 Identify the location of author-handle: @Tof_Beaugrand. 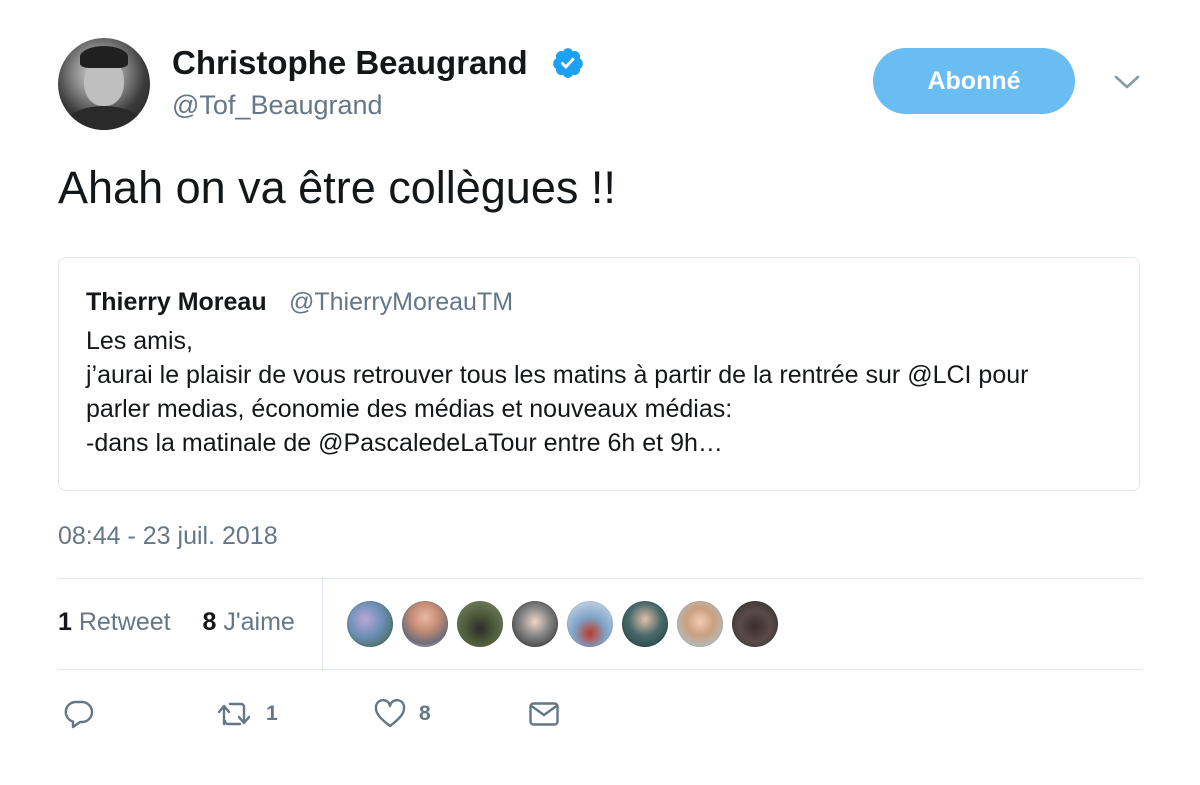
(277, 105).